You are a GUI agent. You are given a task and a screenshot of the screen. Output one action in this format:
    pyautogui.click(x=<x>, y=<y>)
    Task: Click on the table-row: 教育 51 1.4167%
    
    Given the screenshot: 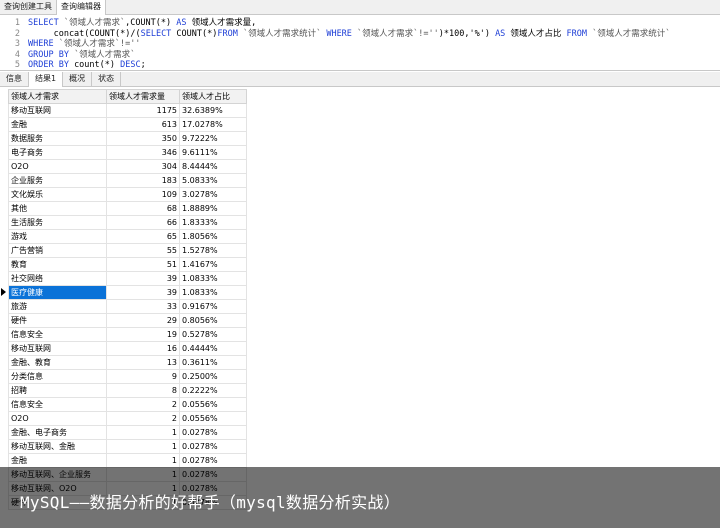 What is the action you would take?
    pyautogui.click(x=127, y=264)
    